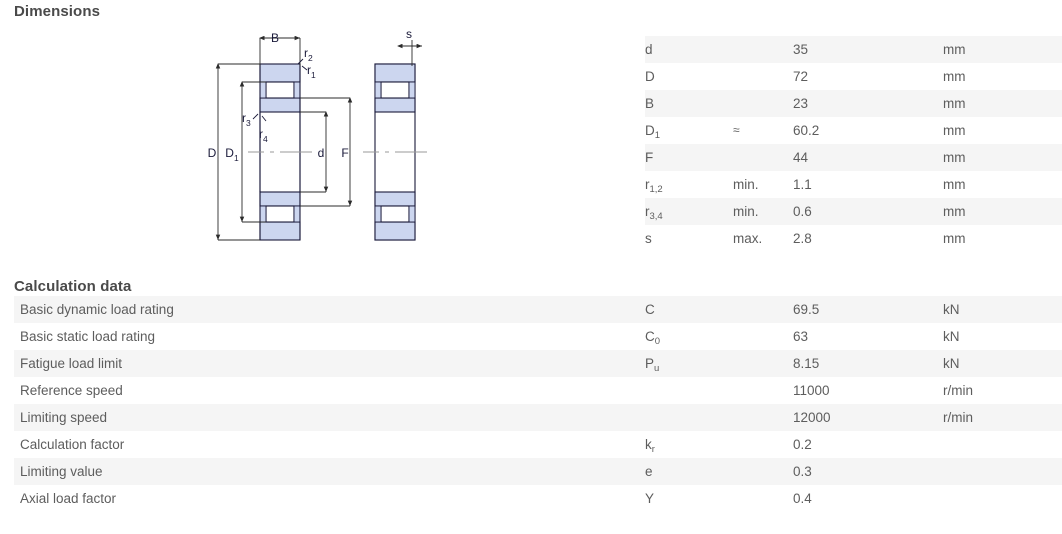 This screenshot has height=534, width=1062. Describe the element at coordinates (61, 471) in the screenshot. I see `row-label: Limiting value` at that location.